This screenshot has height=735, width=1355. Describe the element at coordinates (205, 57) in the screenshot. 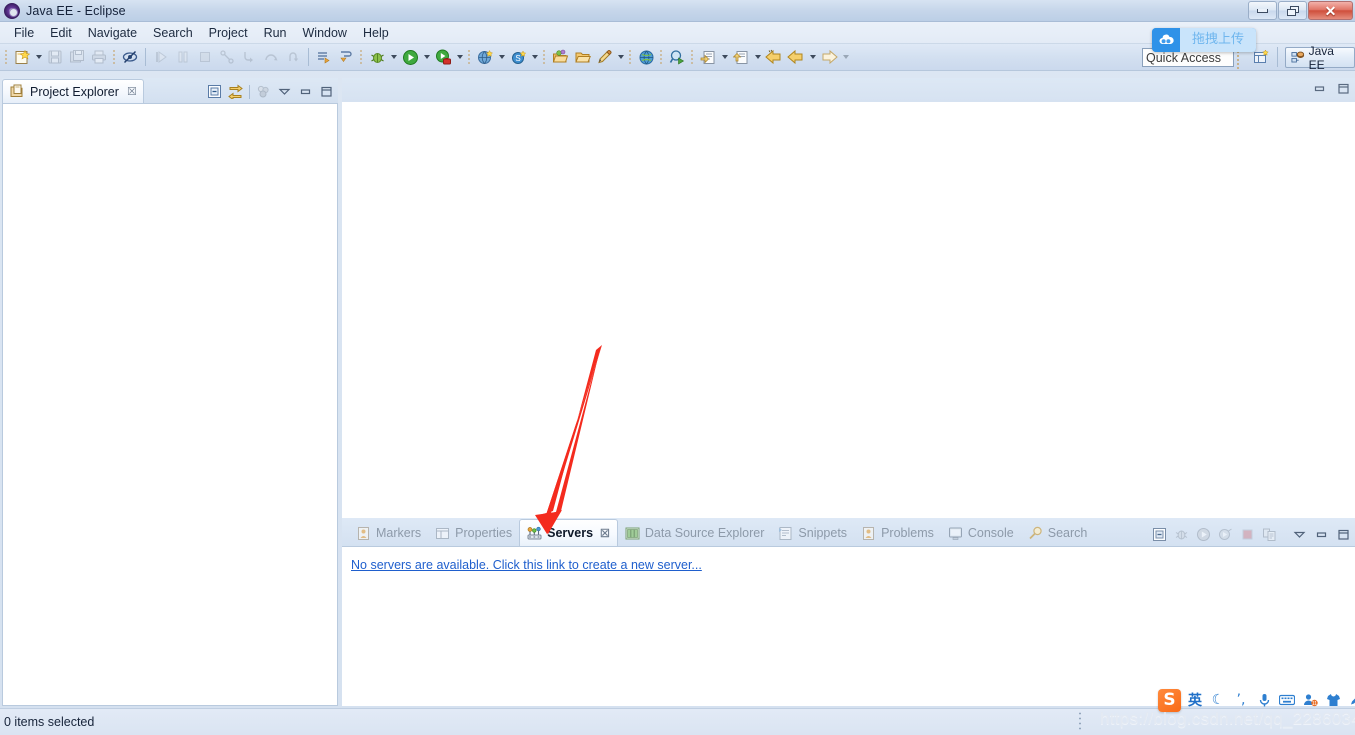

I see `terminate-icon` at that location.